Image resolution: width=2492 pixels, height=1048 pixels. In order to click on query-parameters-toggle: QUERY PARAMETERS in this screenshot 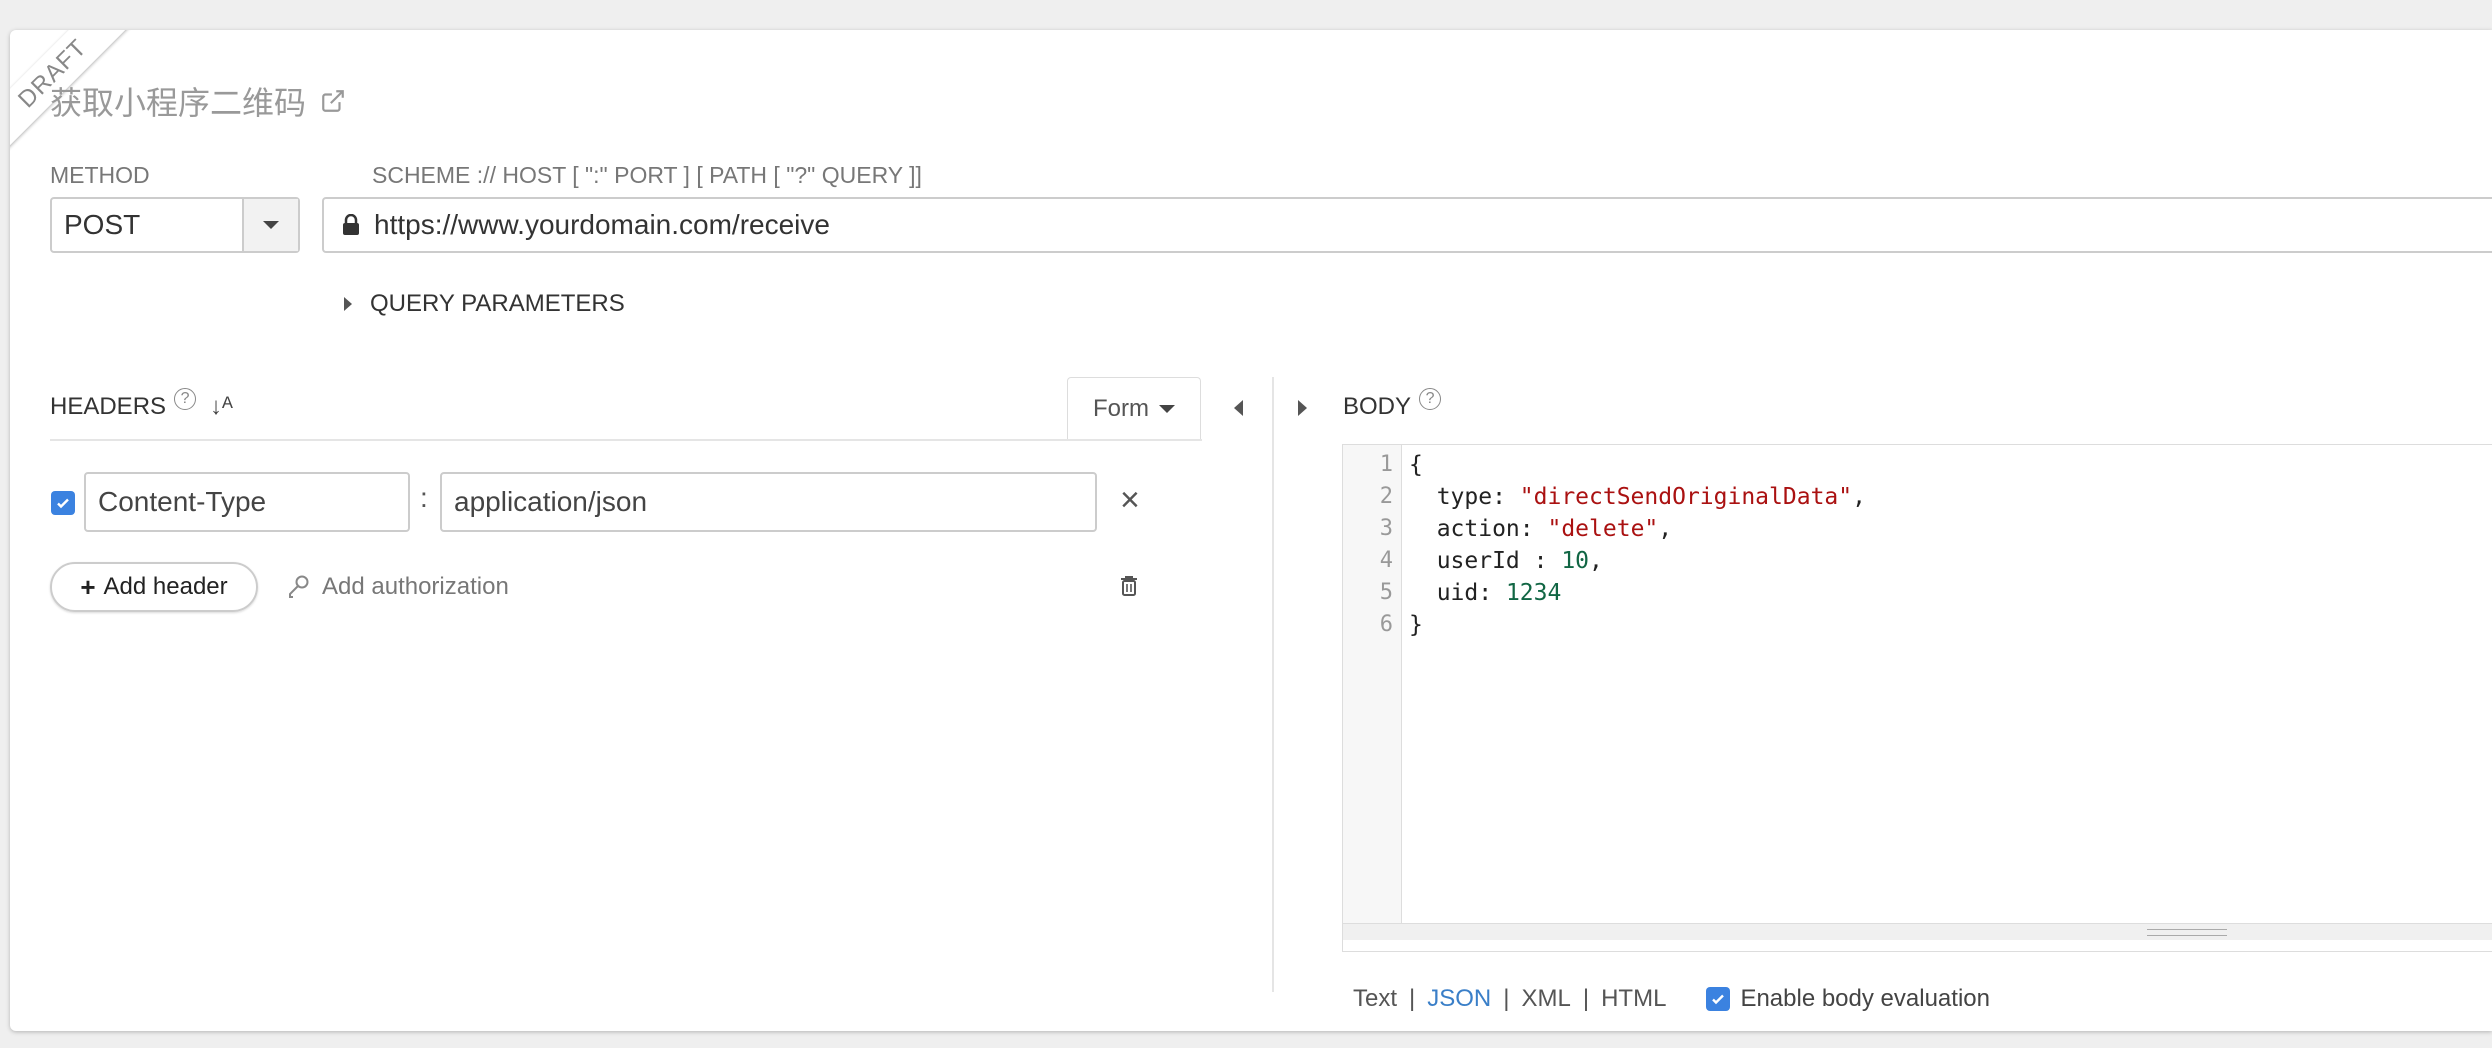, I will do `click(484, 304)`.